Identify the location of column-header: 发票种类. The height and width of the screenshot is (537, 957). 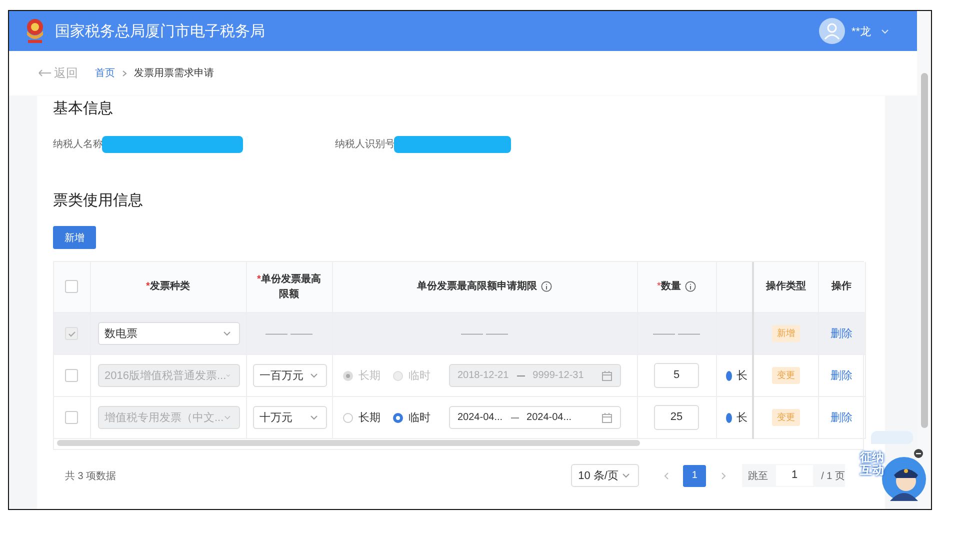
(170, 286).